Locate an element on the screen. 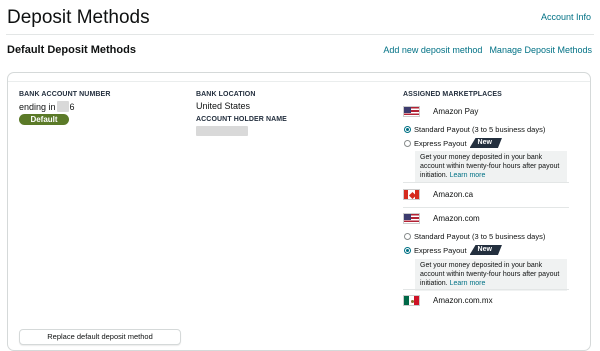 This screenshot has height=351, width=600. marketplace-row-amazon-com: Amazon.com is located at coordinates (441, 218).